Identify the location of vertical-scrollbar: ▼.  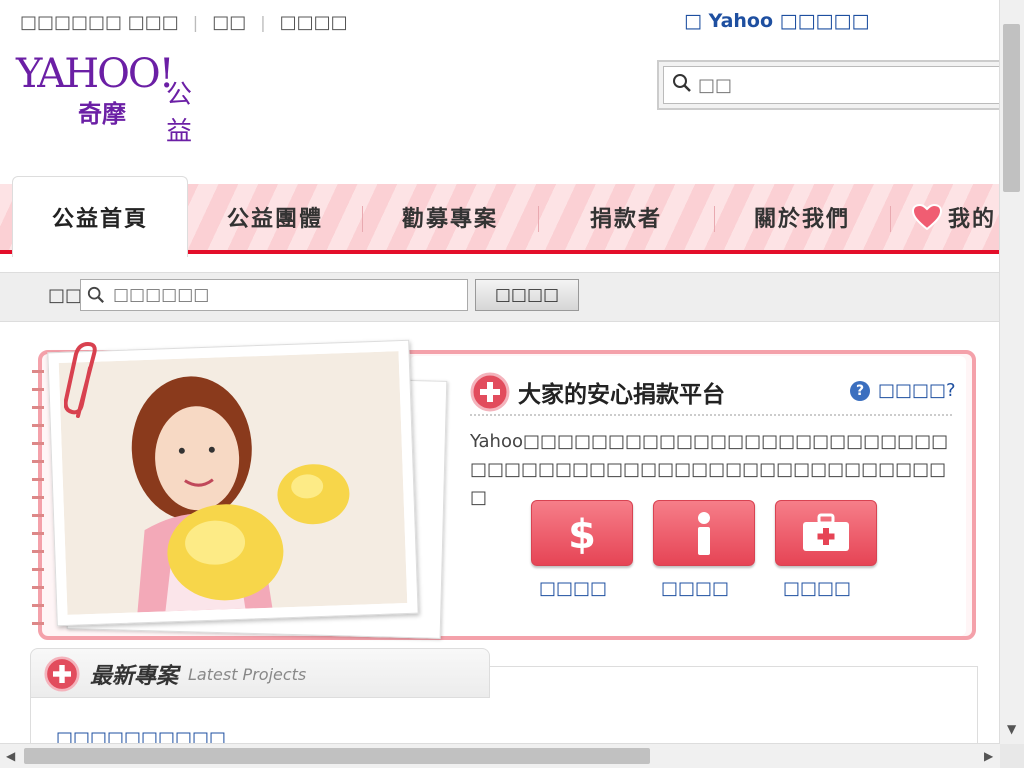
(1011, 372).